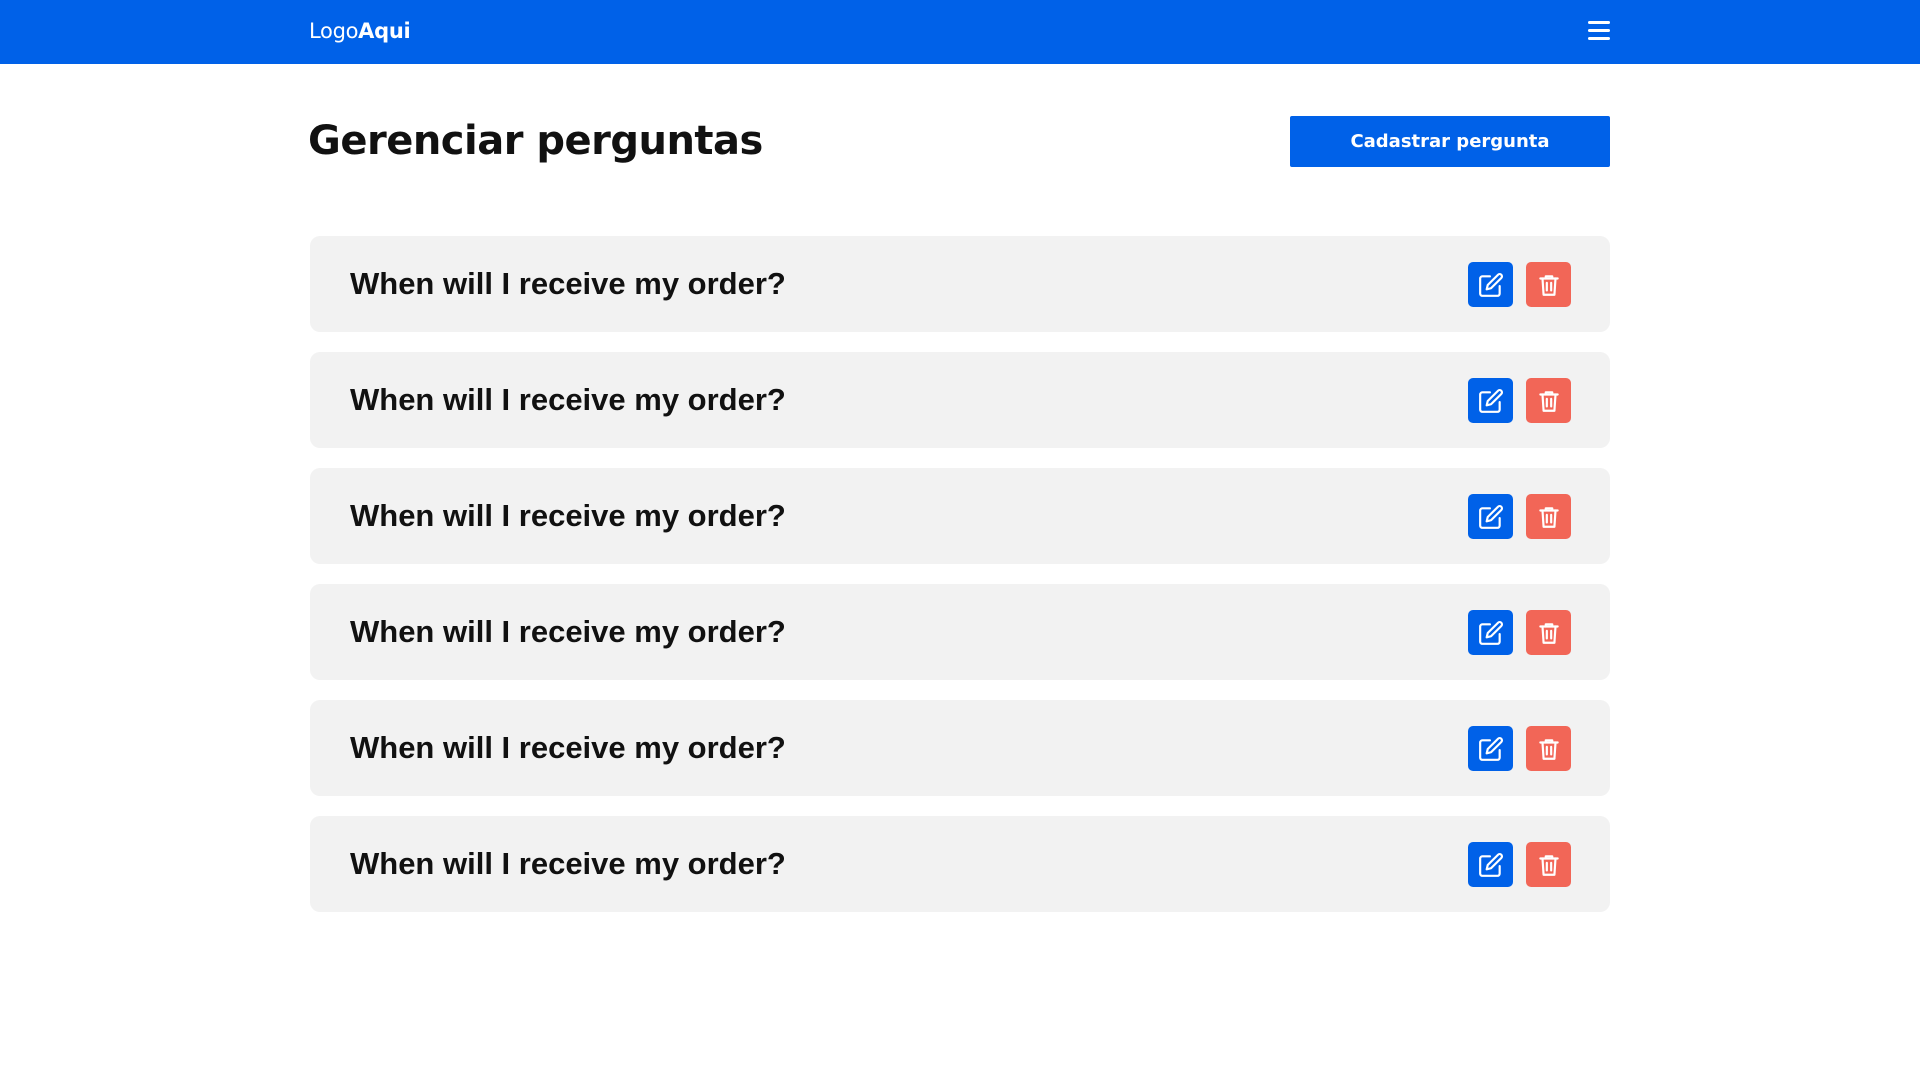 The width and height of the screenshot is (1920, 1080). I want to click on logo-text-bold: Aqui, so click(384, 31).